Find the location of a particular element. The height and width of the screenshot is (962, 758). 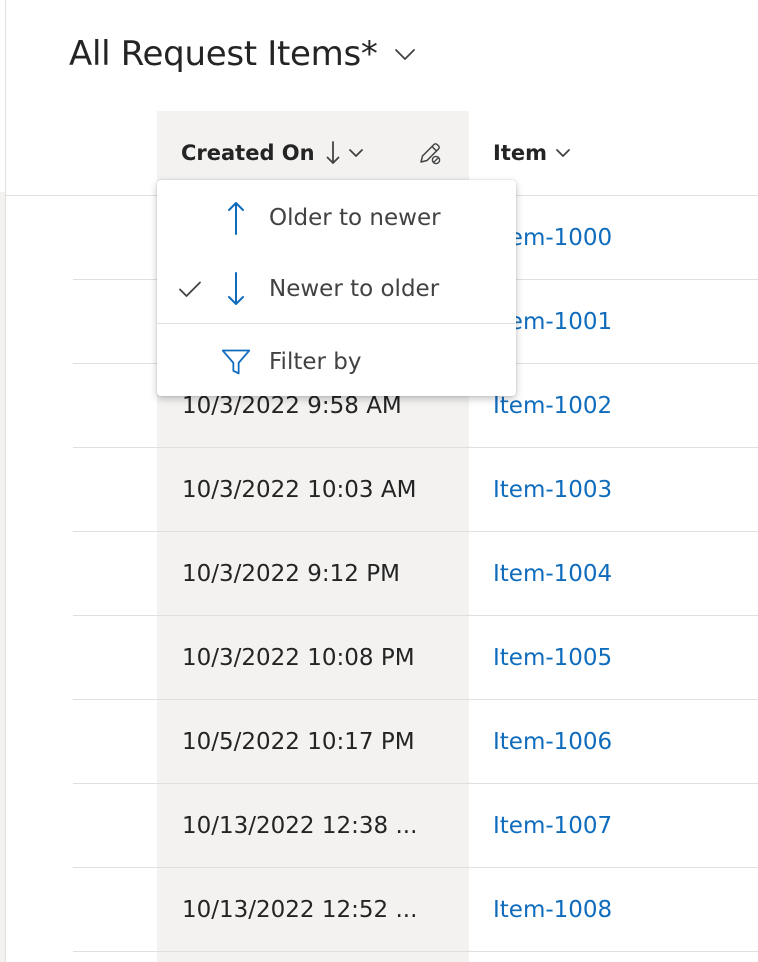

arrow-up-icon is located at coordinates (236, 218).